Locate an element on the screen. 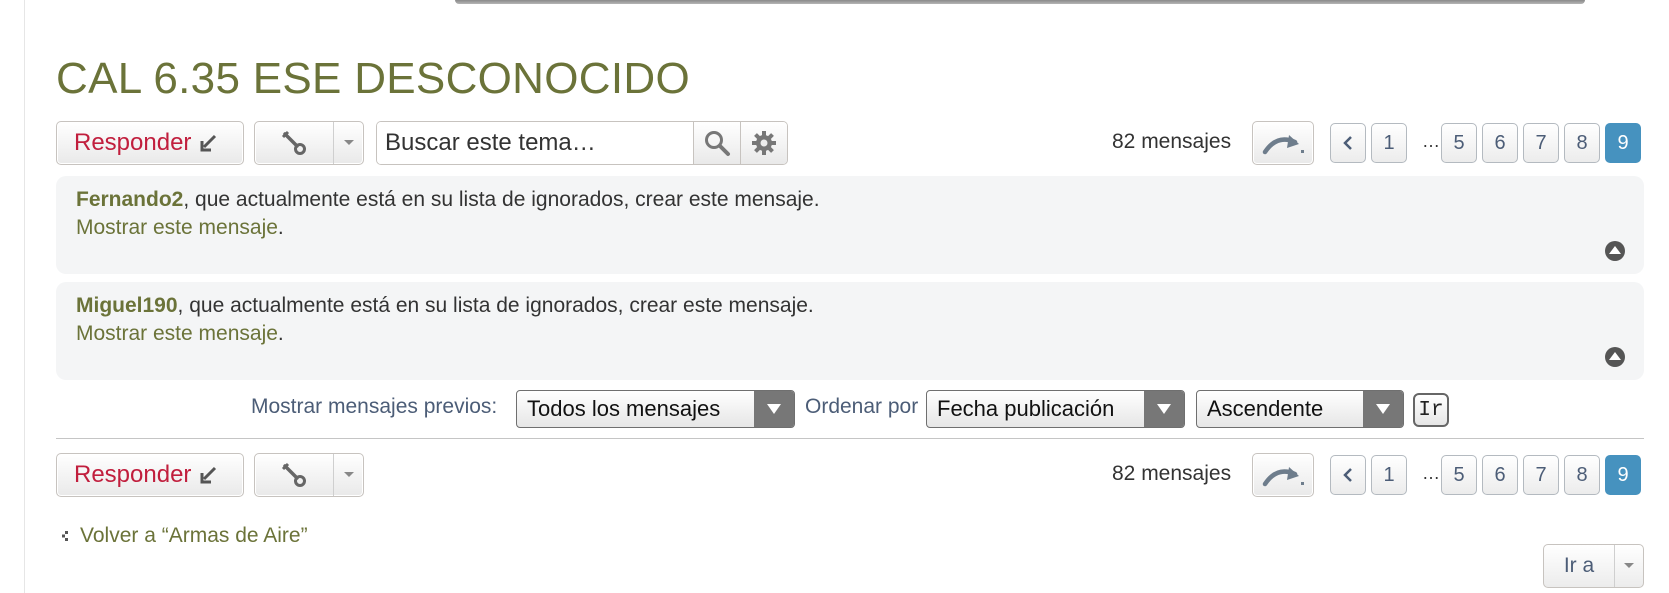 This screenshot has width=1669, height=593. left-border is located at coordinates (24, 296).